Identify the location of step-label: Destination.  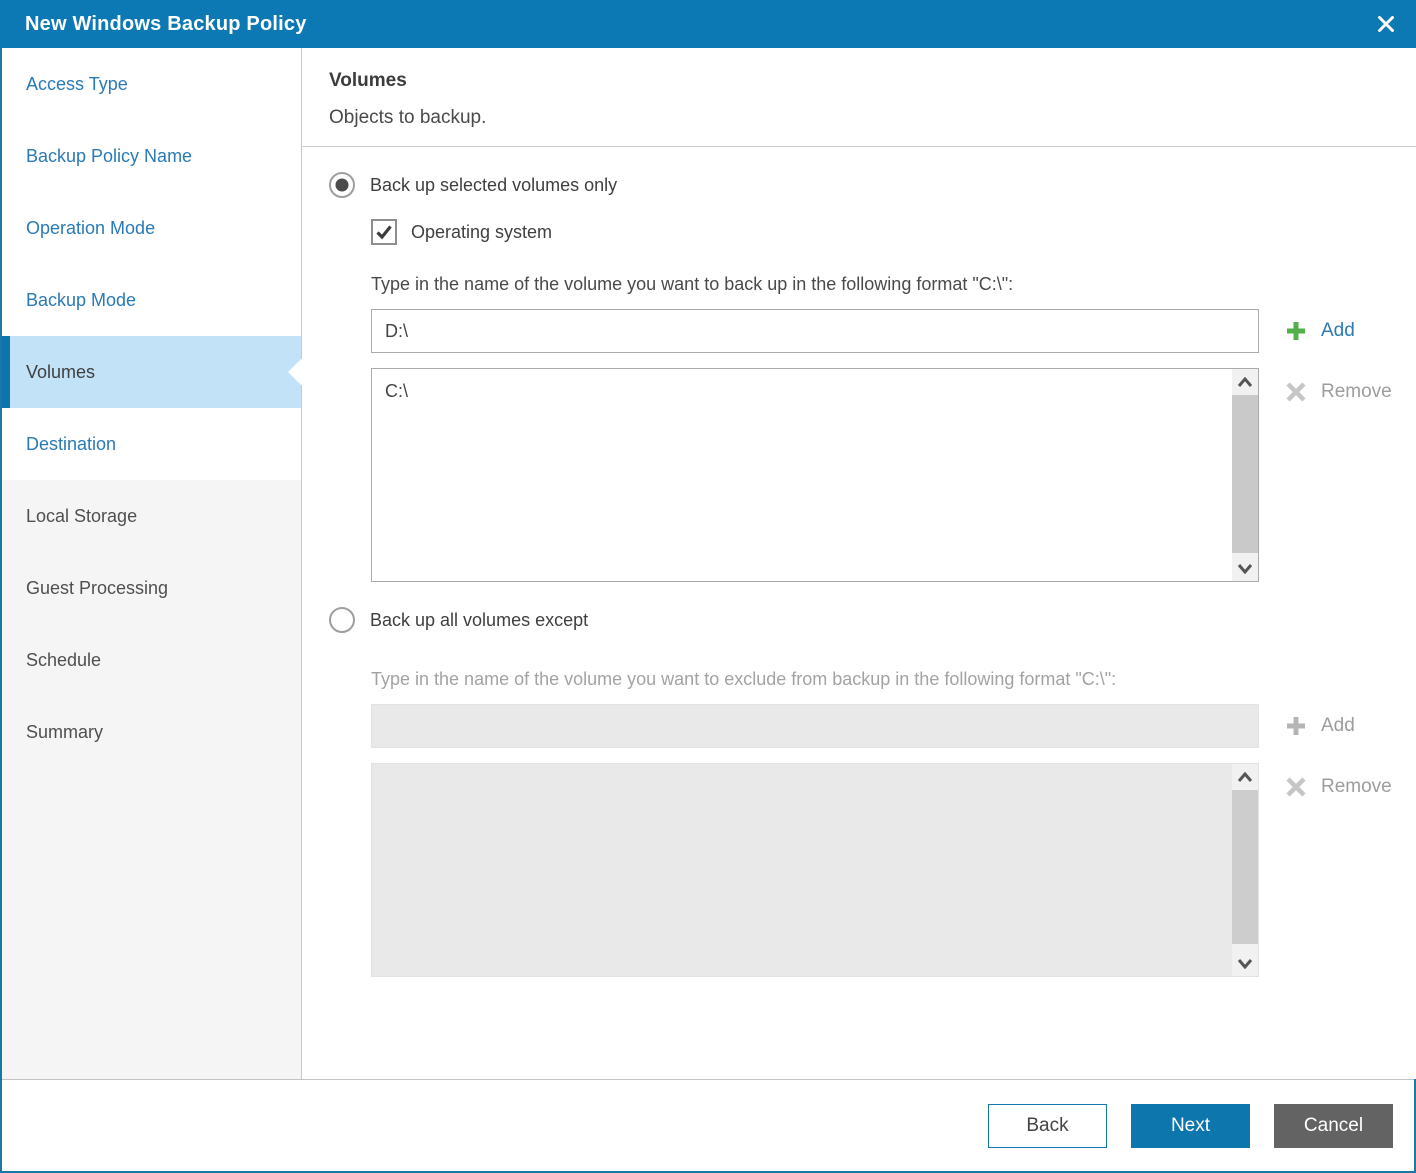
(71, 443).